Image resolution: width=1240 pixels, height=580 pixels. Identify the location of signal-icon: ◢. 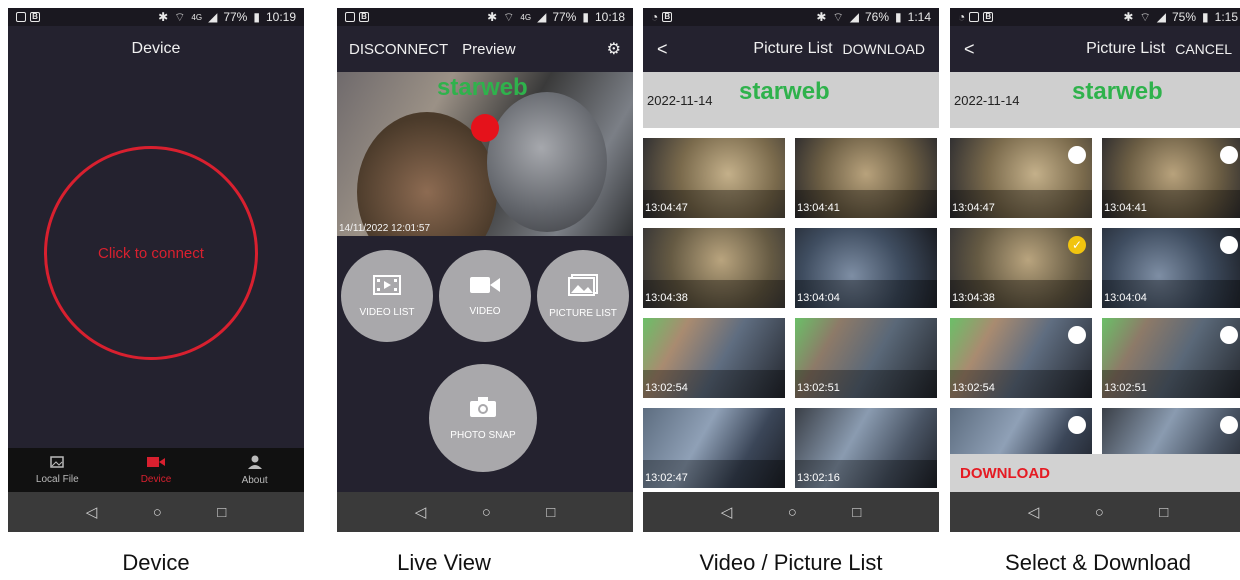
(1161, 17).